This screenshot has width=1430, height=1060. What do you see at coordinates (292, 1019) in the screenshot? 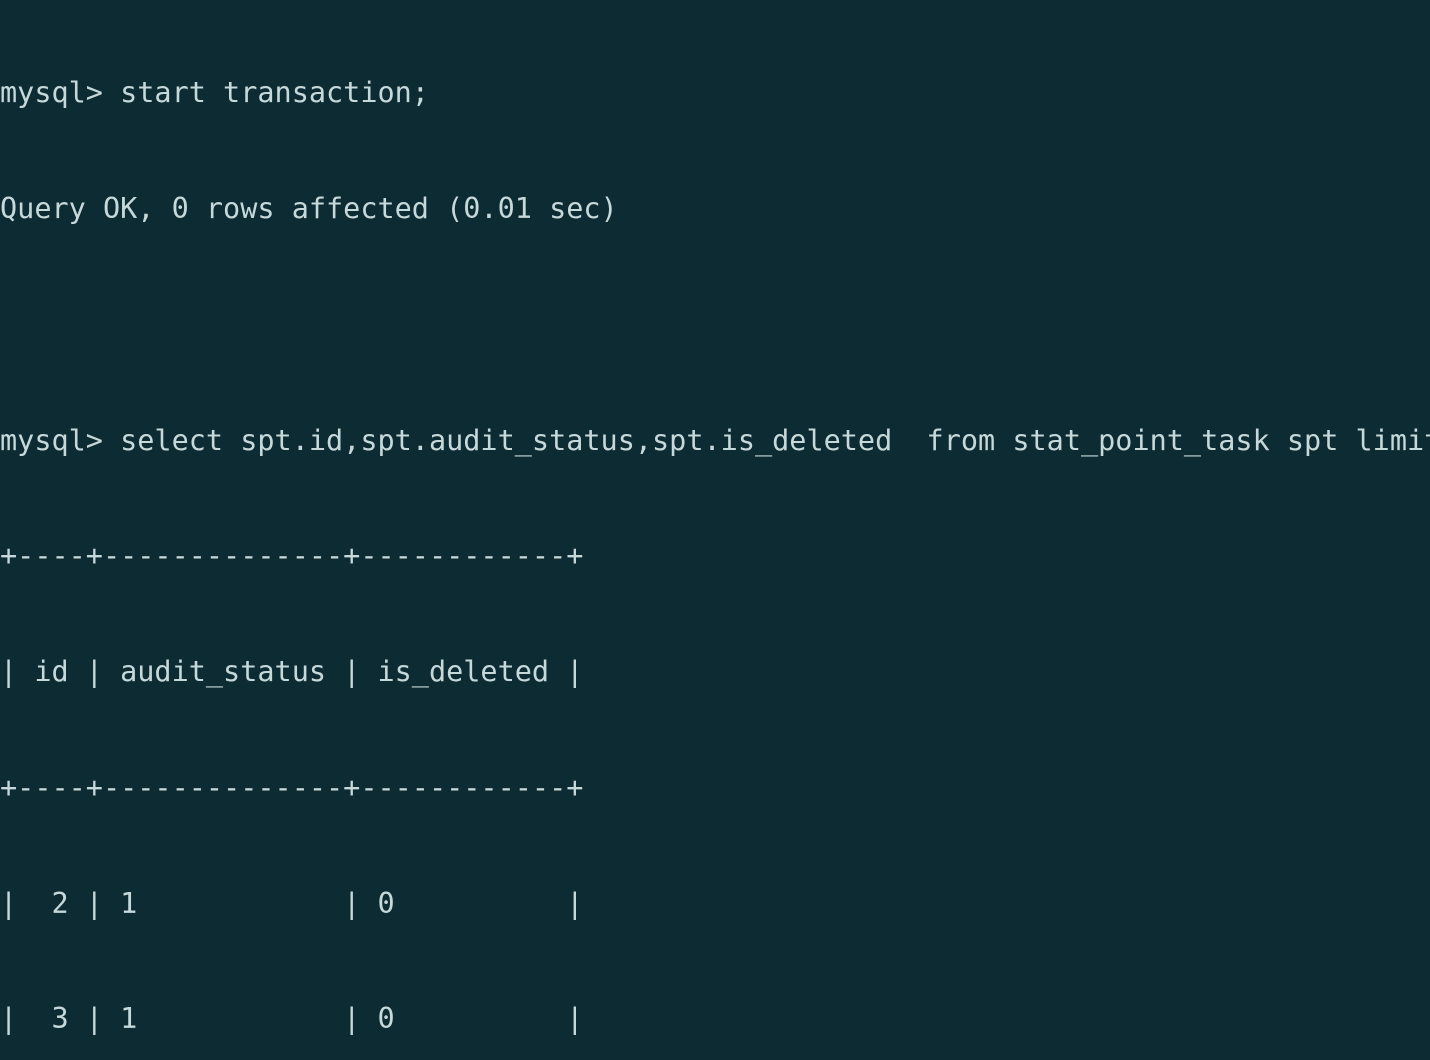
I see `table-row: | 3 | 1 | 0 |` at bounding box center [292, 1019].